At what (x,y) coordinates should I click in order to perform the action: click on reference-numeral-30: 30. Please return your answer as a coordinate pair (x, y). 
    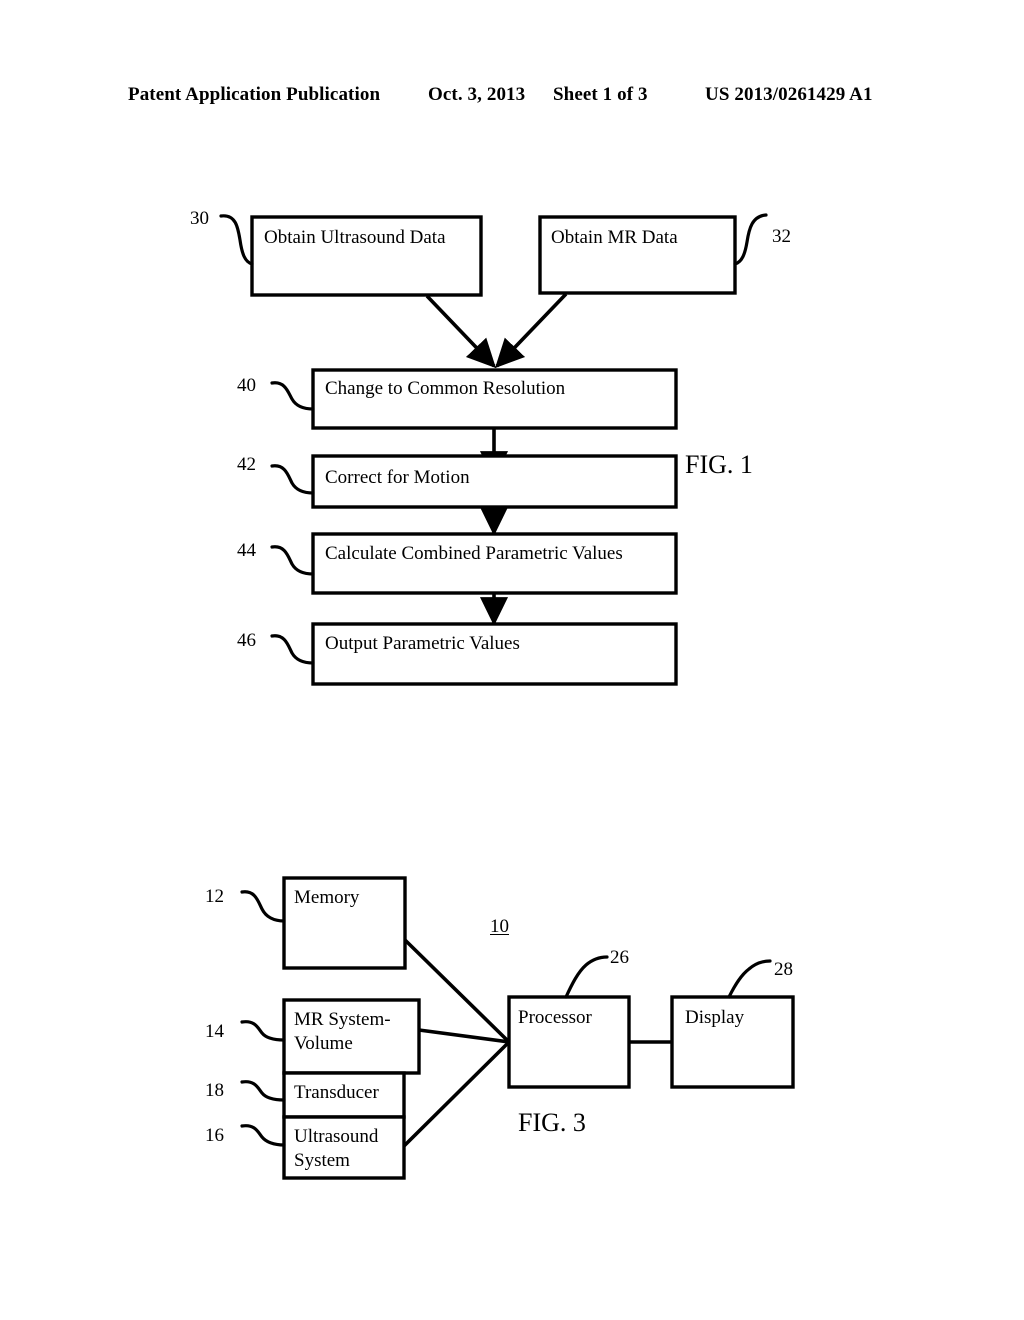
    Looking at the image, I should click on (199, 218).